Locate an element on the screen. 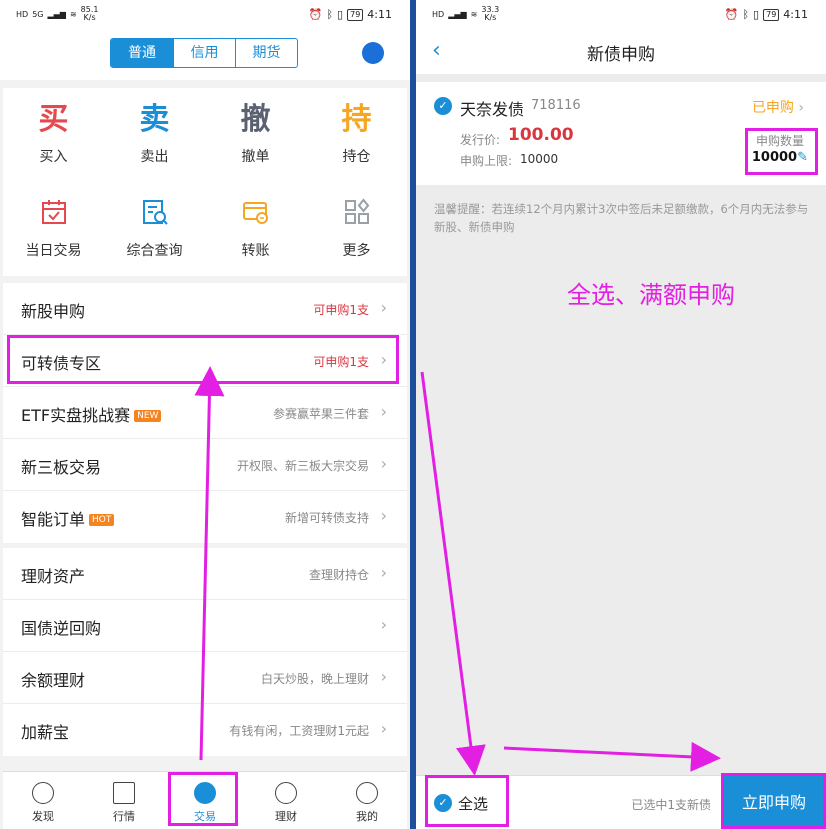  arrow-to-select-all is located at coordinates (453, 573).